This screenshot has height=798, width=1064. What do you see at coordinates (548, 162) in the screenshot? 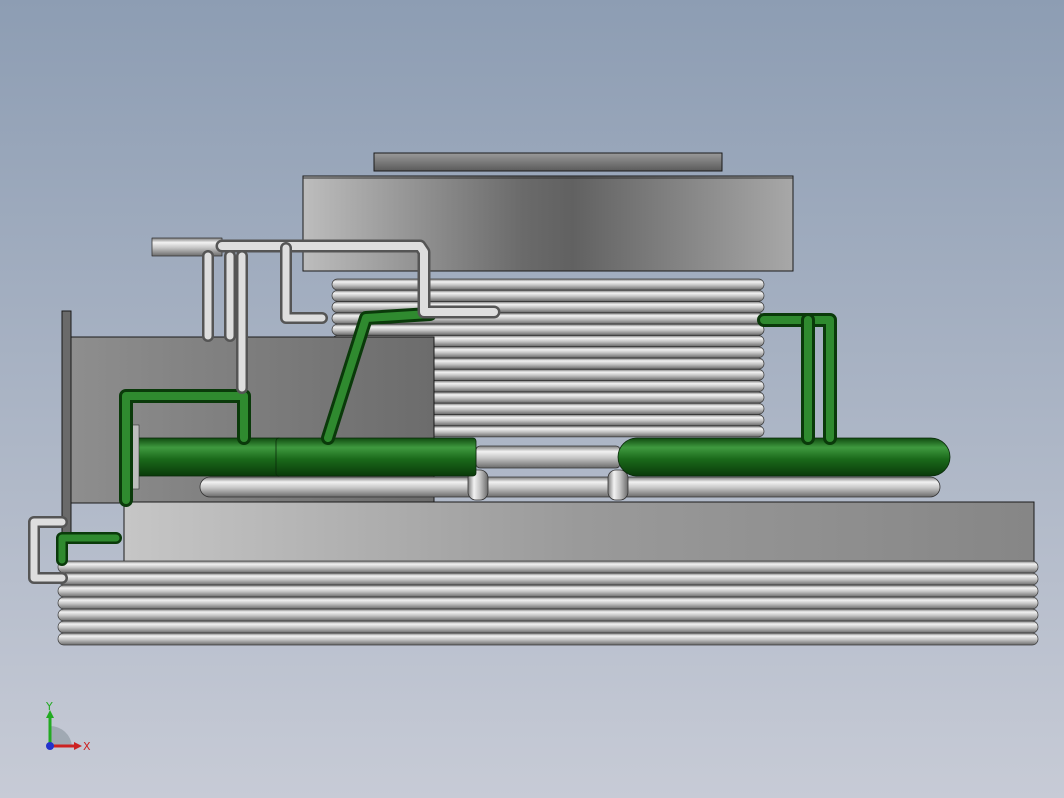
I see `housing-lid` at bounding box center [548, 162].